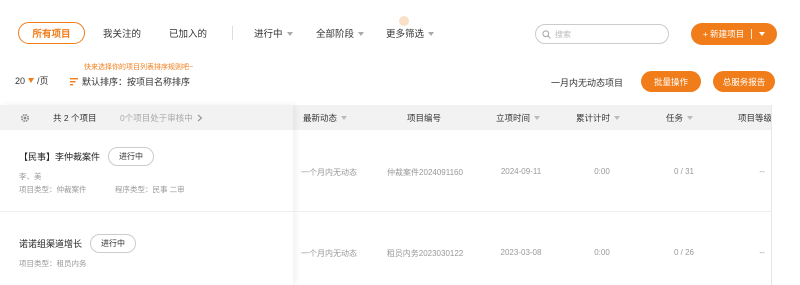  I want to click on row-tasks: 0 / 31, so click(683, 171).